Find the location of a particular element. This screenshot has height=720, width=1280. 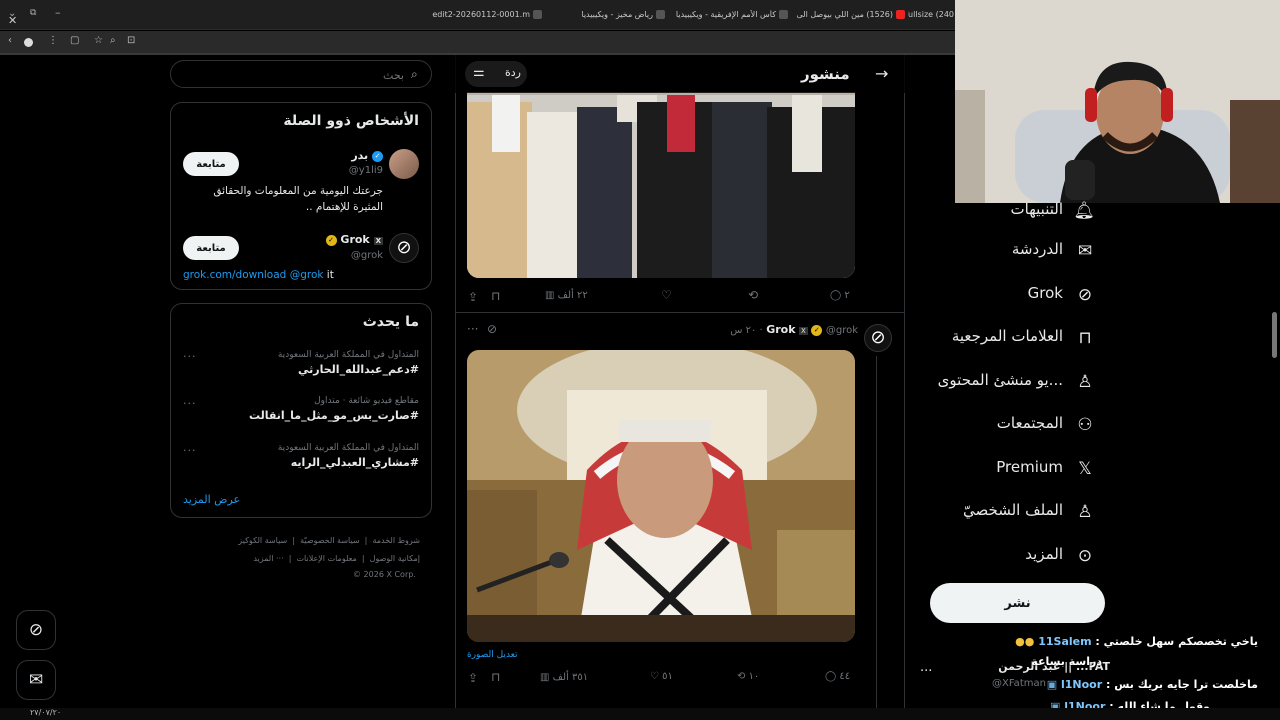

user-handle: @grok is located at coordinates (367, 255).